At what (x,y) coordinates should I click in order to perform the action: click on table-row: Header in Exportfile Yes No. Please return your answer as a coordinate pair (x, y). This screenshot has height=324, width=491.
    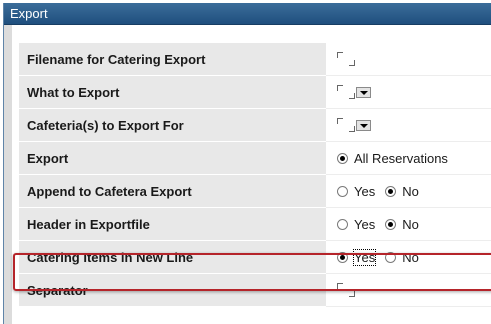
    Looking at the image, I should click on (255, 224).